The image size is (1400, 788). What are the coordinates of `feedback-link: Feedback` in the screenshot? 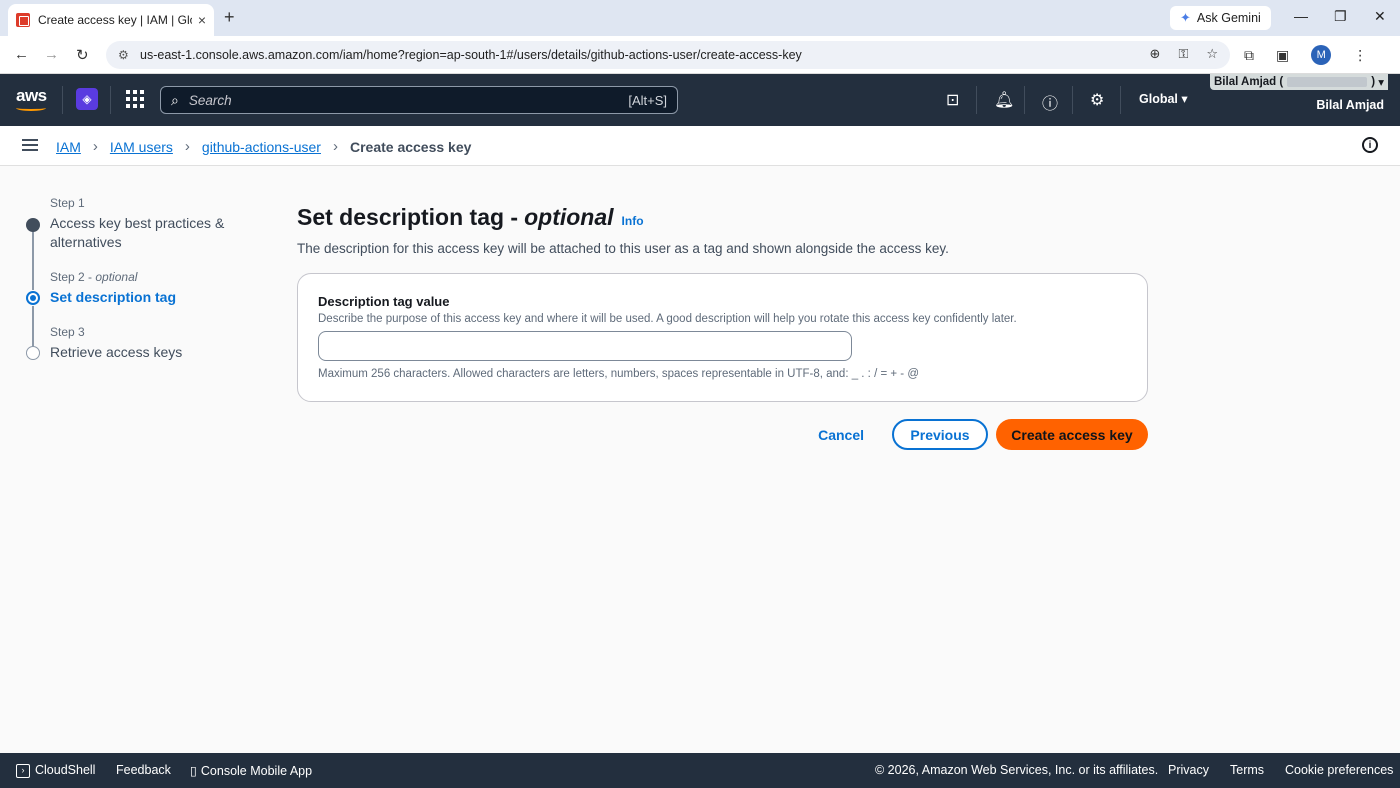 It's located at (143, 770).